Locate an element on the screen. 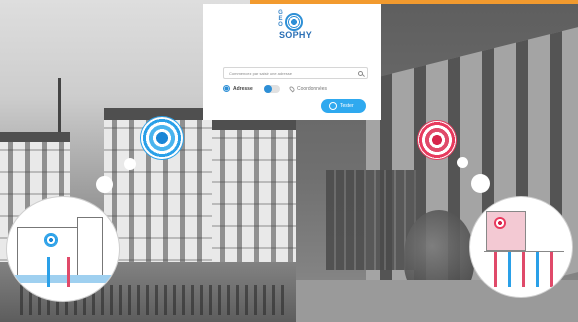 The height and width of the screenshot is (322, 578). foundation-illustration-left is located at coordinates (63, 249).